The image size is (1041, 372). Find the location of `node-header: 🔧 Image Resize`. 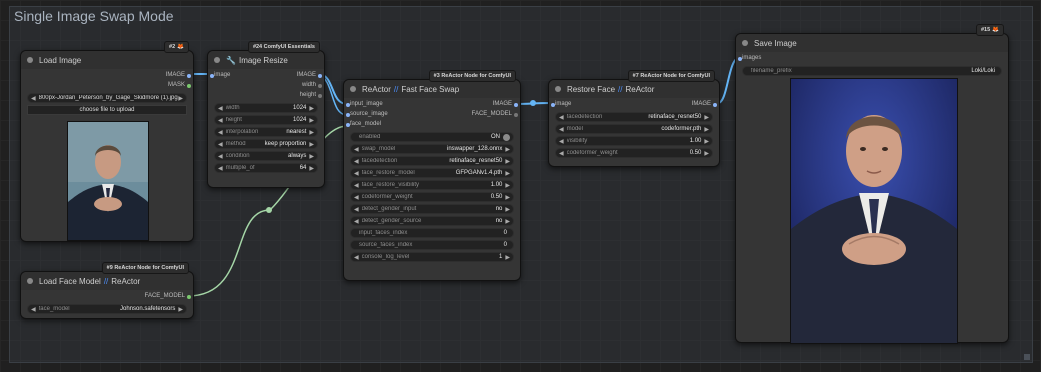

node-header: 🔧 Image Resize is located at coordinates (266, 60).